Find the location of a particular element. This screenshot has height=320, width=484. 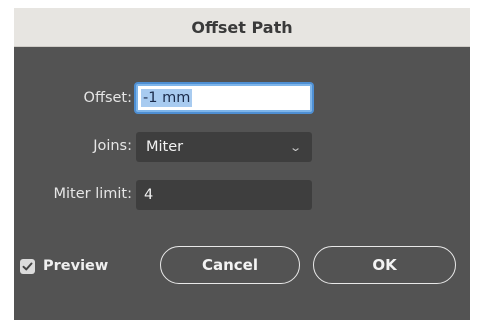

preview-label: Preview is located at coordinates (76, 266).